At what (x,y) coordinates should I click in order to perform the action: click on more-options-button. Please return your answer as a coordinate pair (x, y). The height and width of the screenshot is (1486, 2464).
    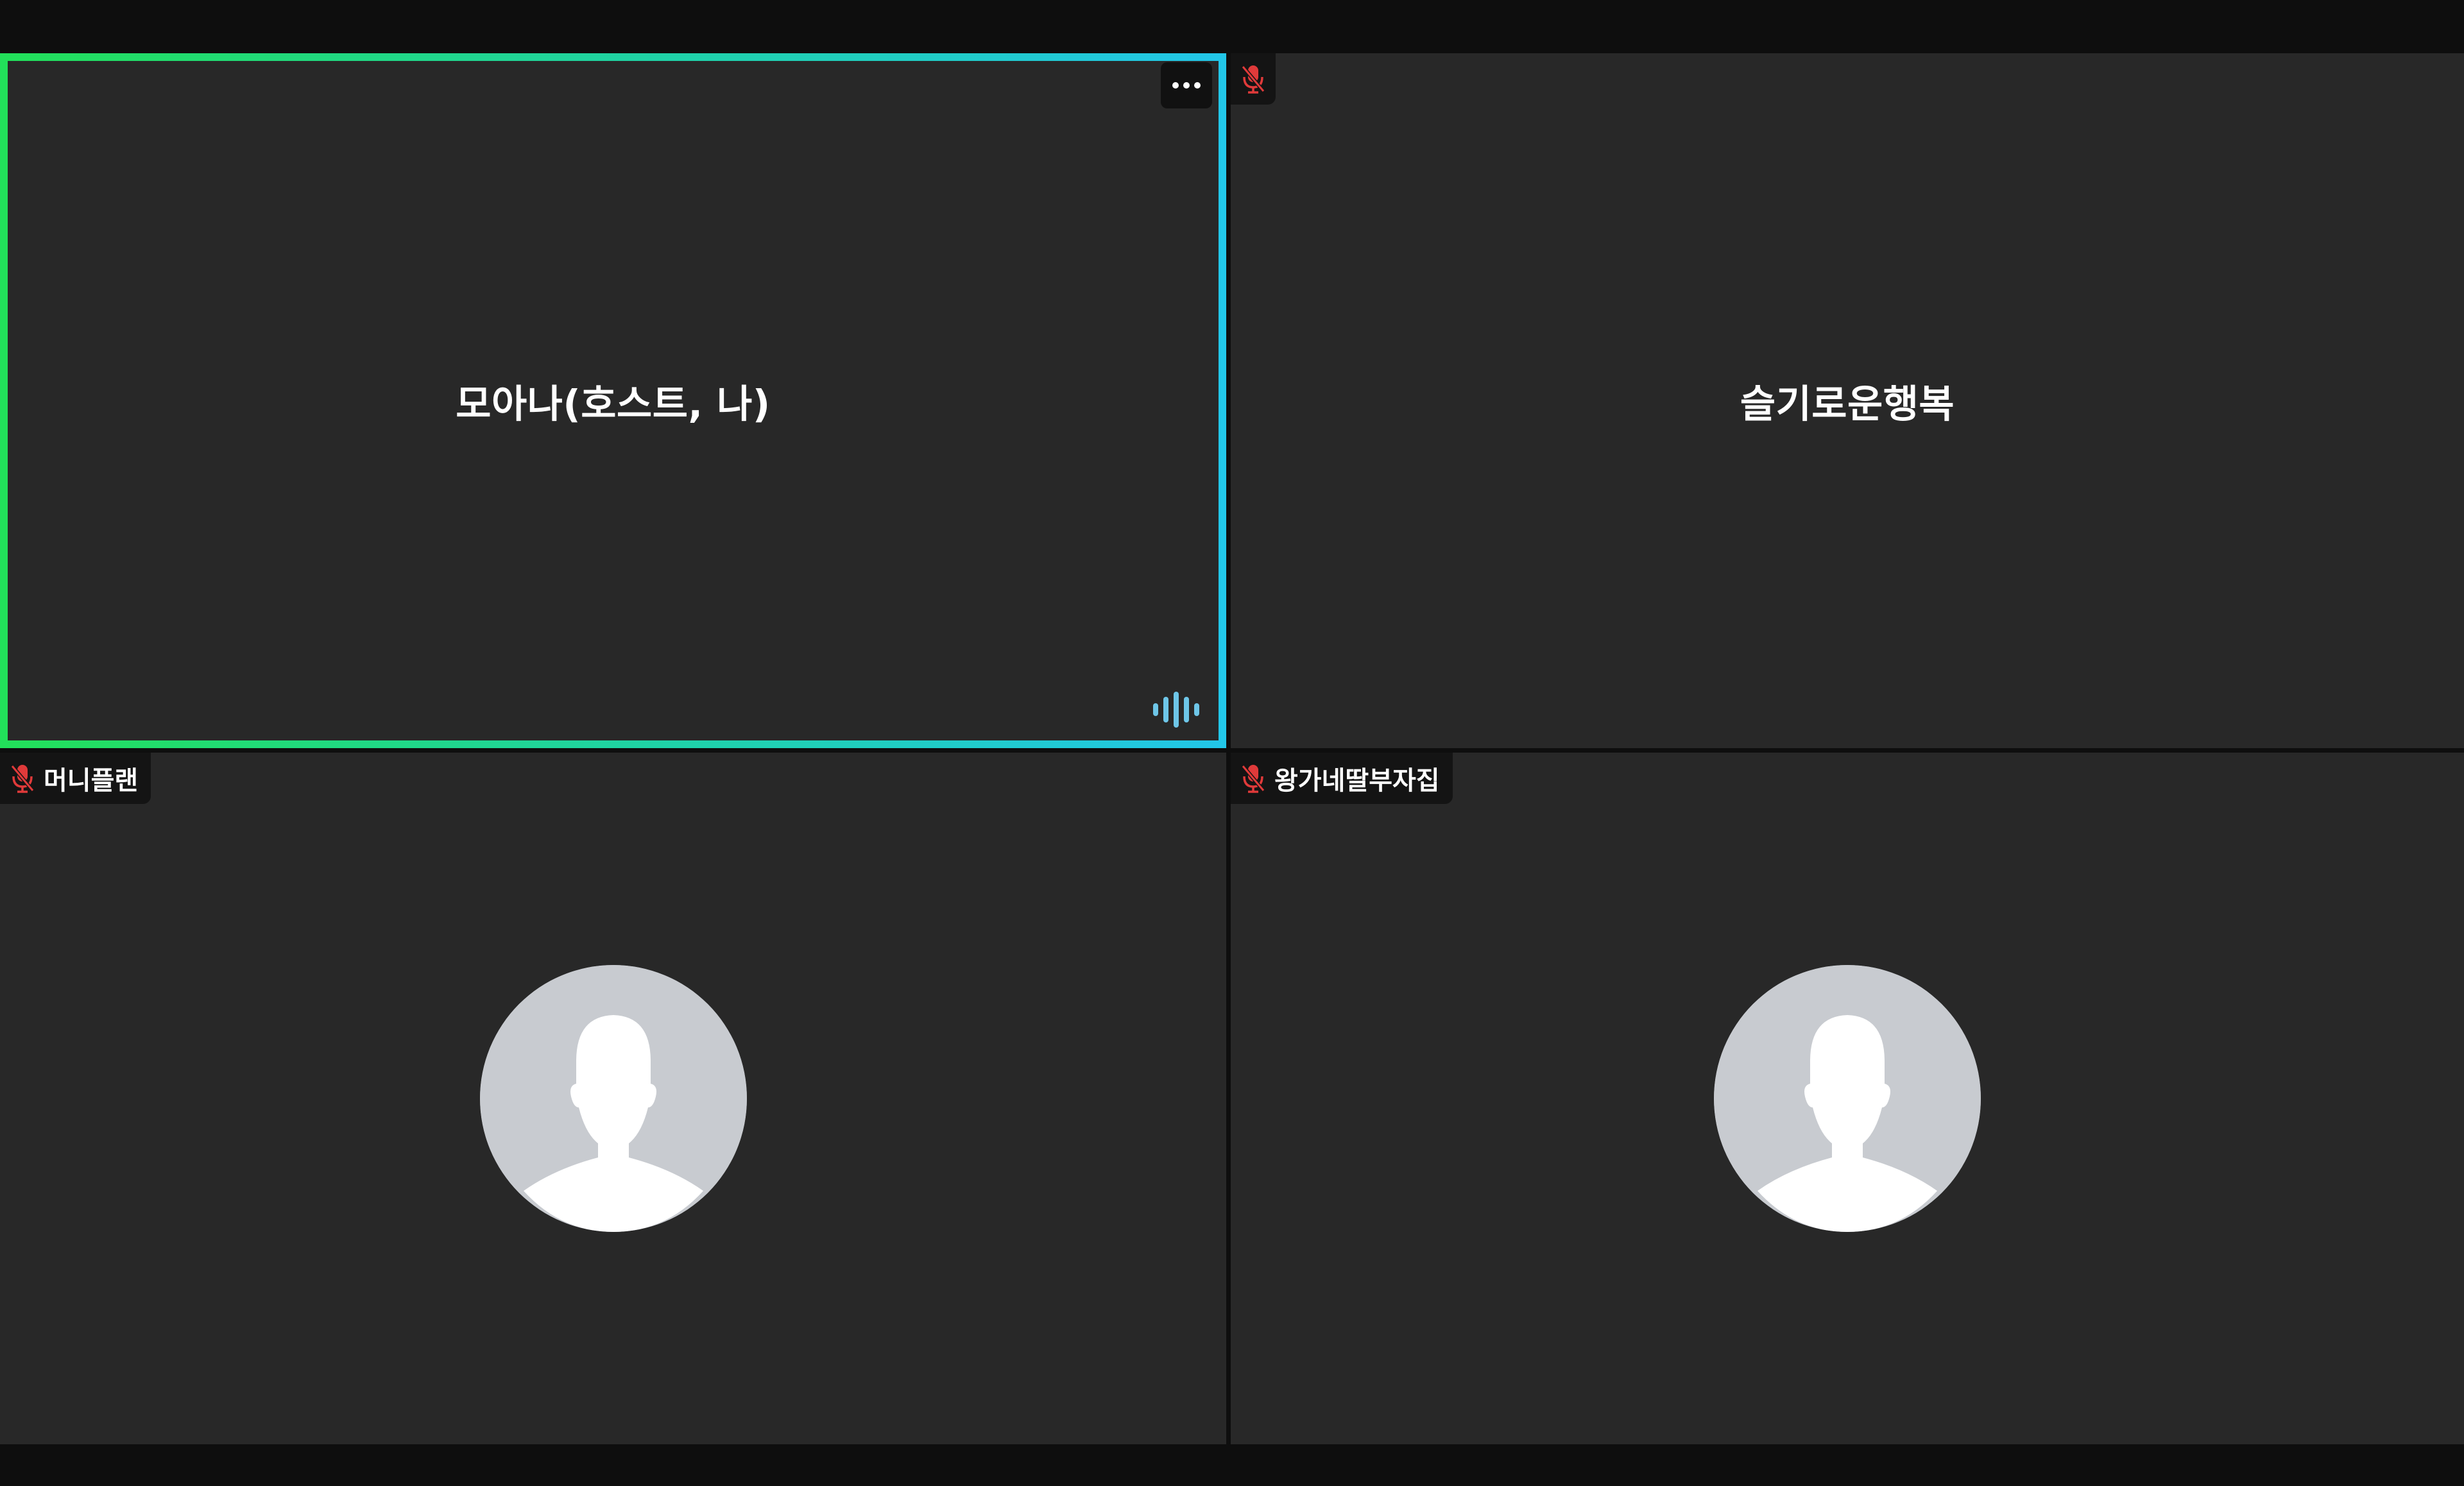
    Looking at the image, I should click on (1187, 85).